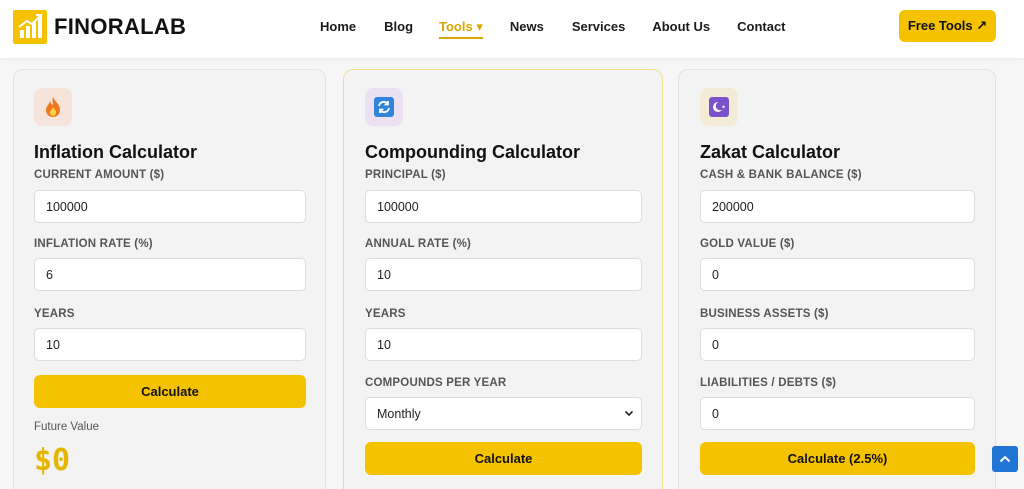 The height and width of the screenshot is (489, 1024). What do you see at coordinates (170, 206) in the screenshot?
I see `current-amount-input: 100000` at bounding box center [170, 206].